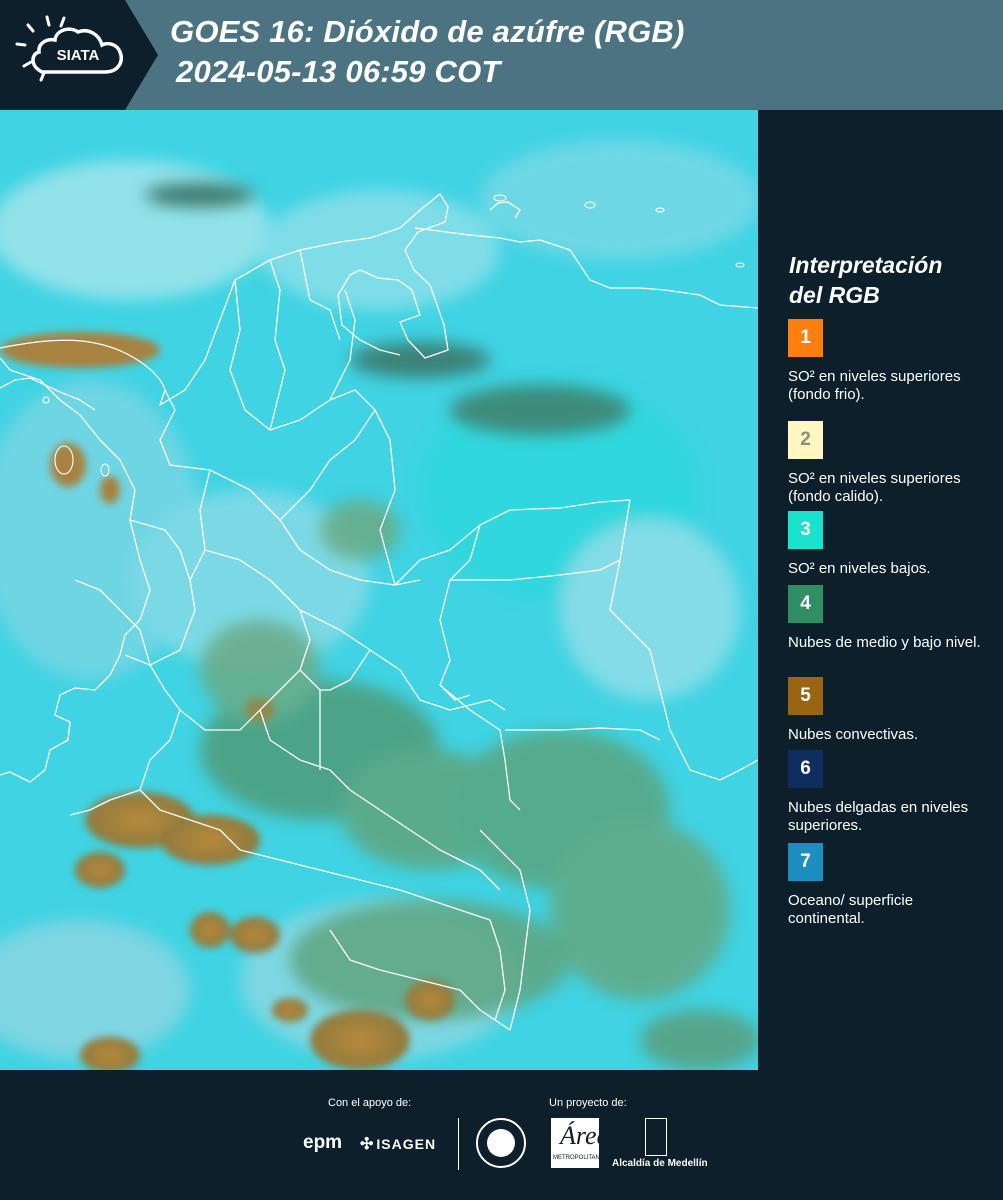  Describe the element at coordinates (866, 265) in the screenshot. I see `legend-title-line1: Interpretación` at that location.